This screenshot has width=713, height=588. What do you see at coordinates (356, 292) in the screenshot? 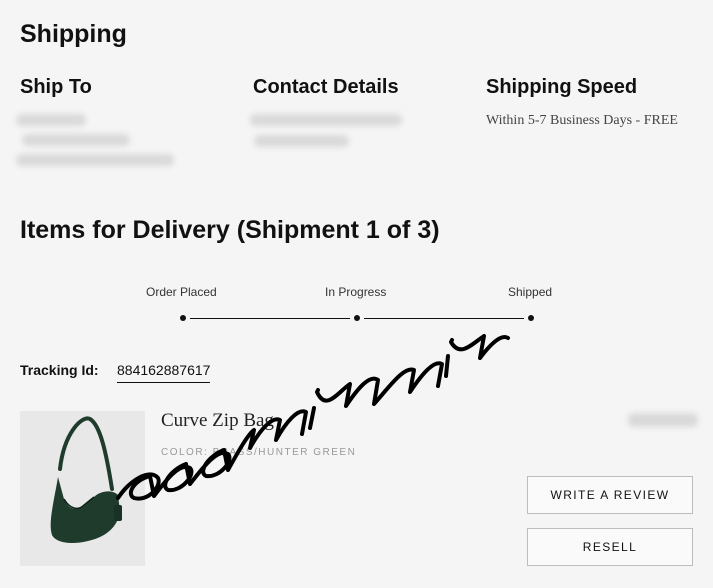
I see `step-in-progress-label: In Progress` at bounding box center [356, 292].